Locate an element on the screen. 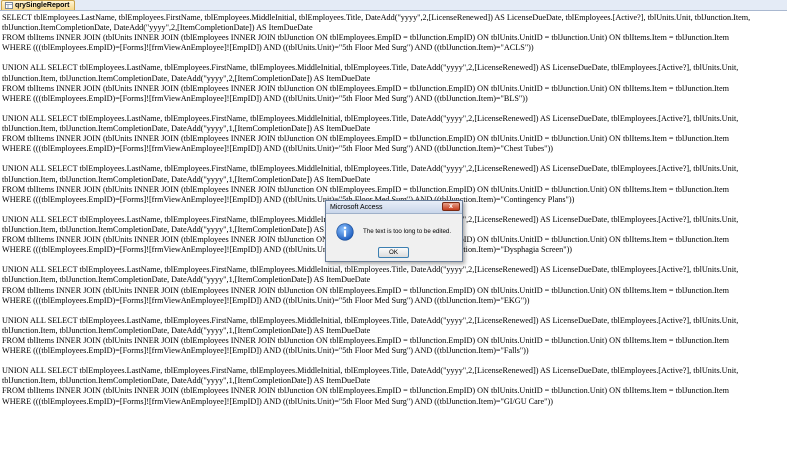  close-icon: x is located at coordinates (451, 206).